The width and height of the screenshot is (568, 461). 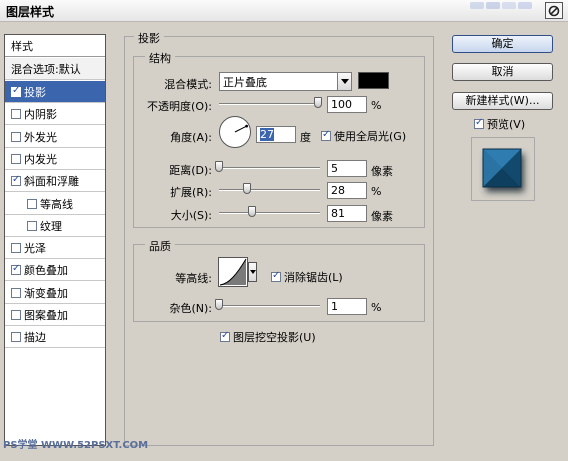 I want to click on blend-mode-dropdown-button, so click(x=344, y=81).